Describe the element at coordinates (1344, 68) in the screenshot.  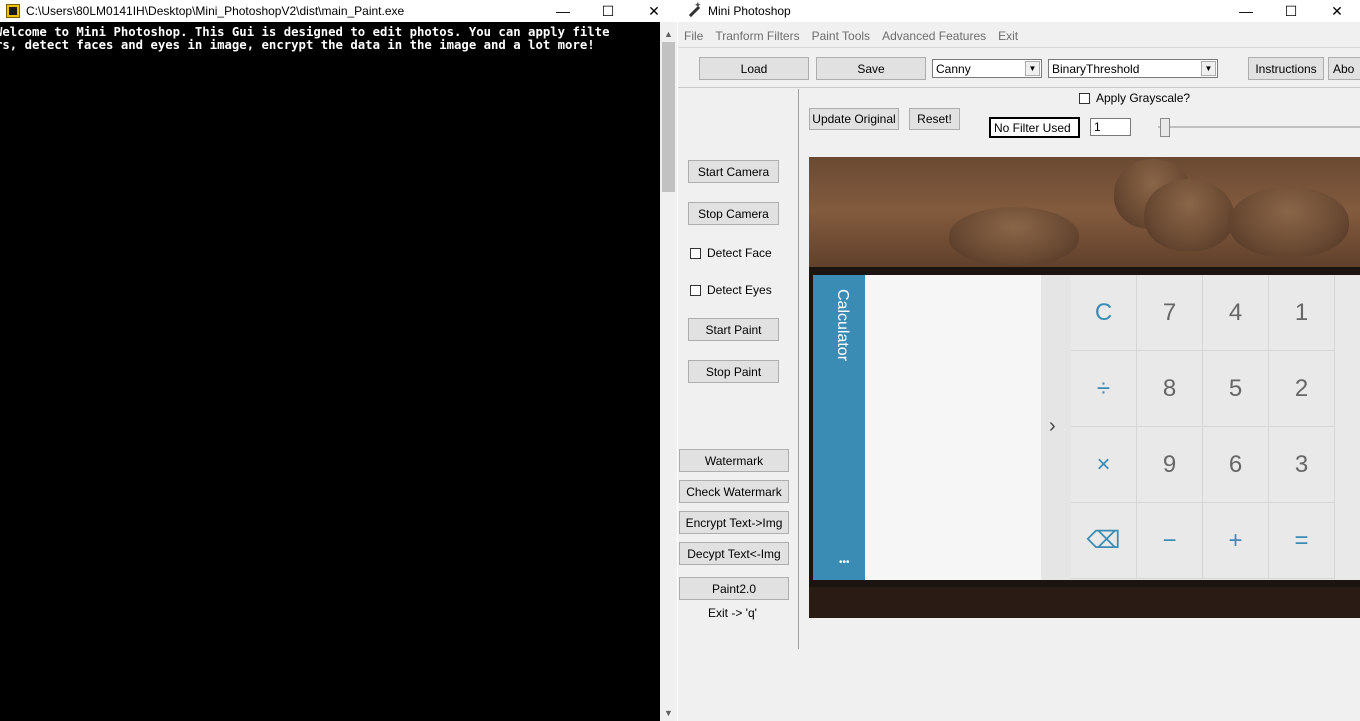
I see `about-button: Abo` at that location.